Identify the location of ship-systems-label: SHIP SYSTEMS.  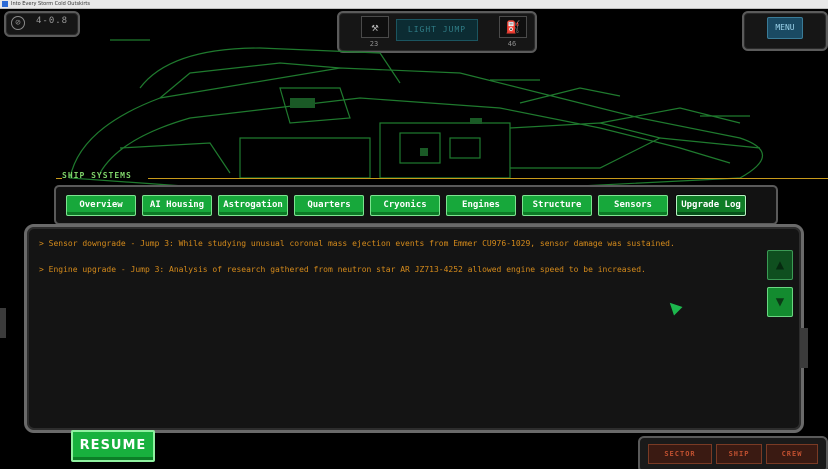
(97, 175).